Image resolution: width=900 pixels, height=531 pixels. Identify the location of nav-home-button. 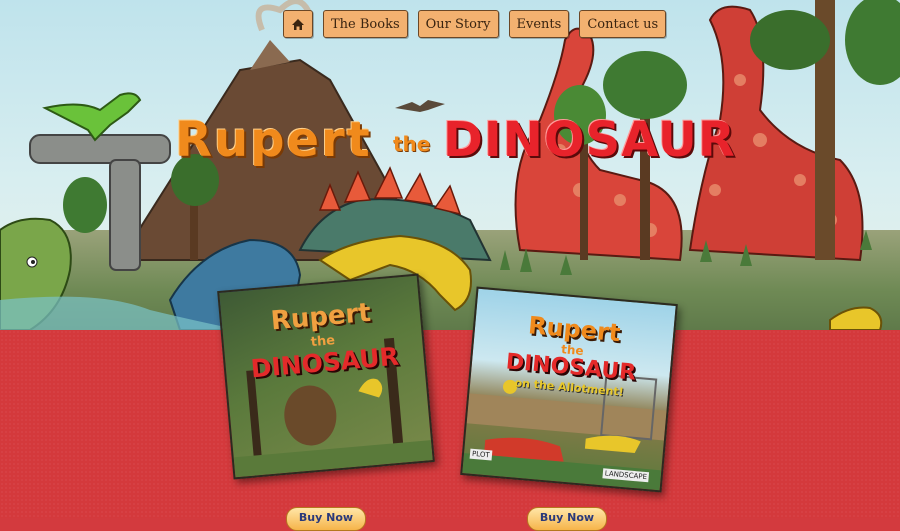
(298, 24).